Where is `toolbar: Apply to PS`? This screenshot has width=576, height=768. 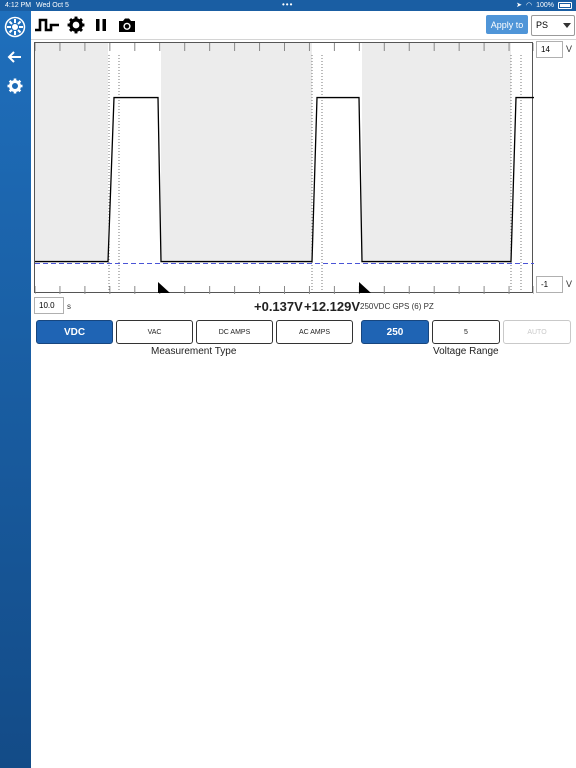 toolbar: Apply to PS is located at coordinates (303, 25).